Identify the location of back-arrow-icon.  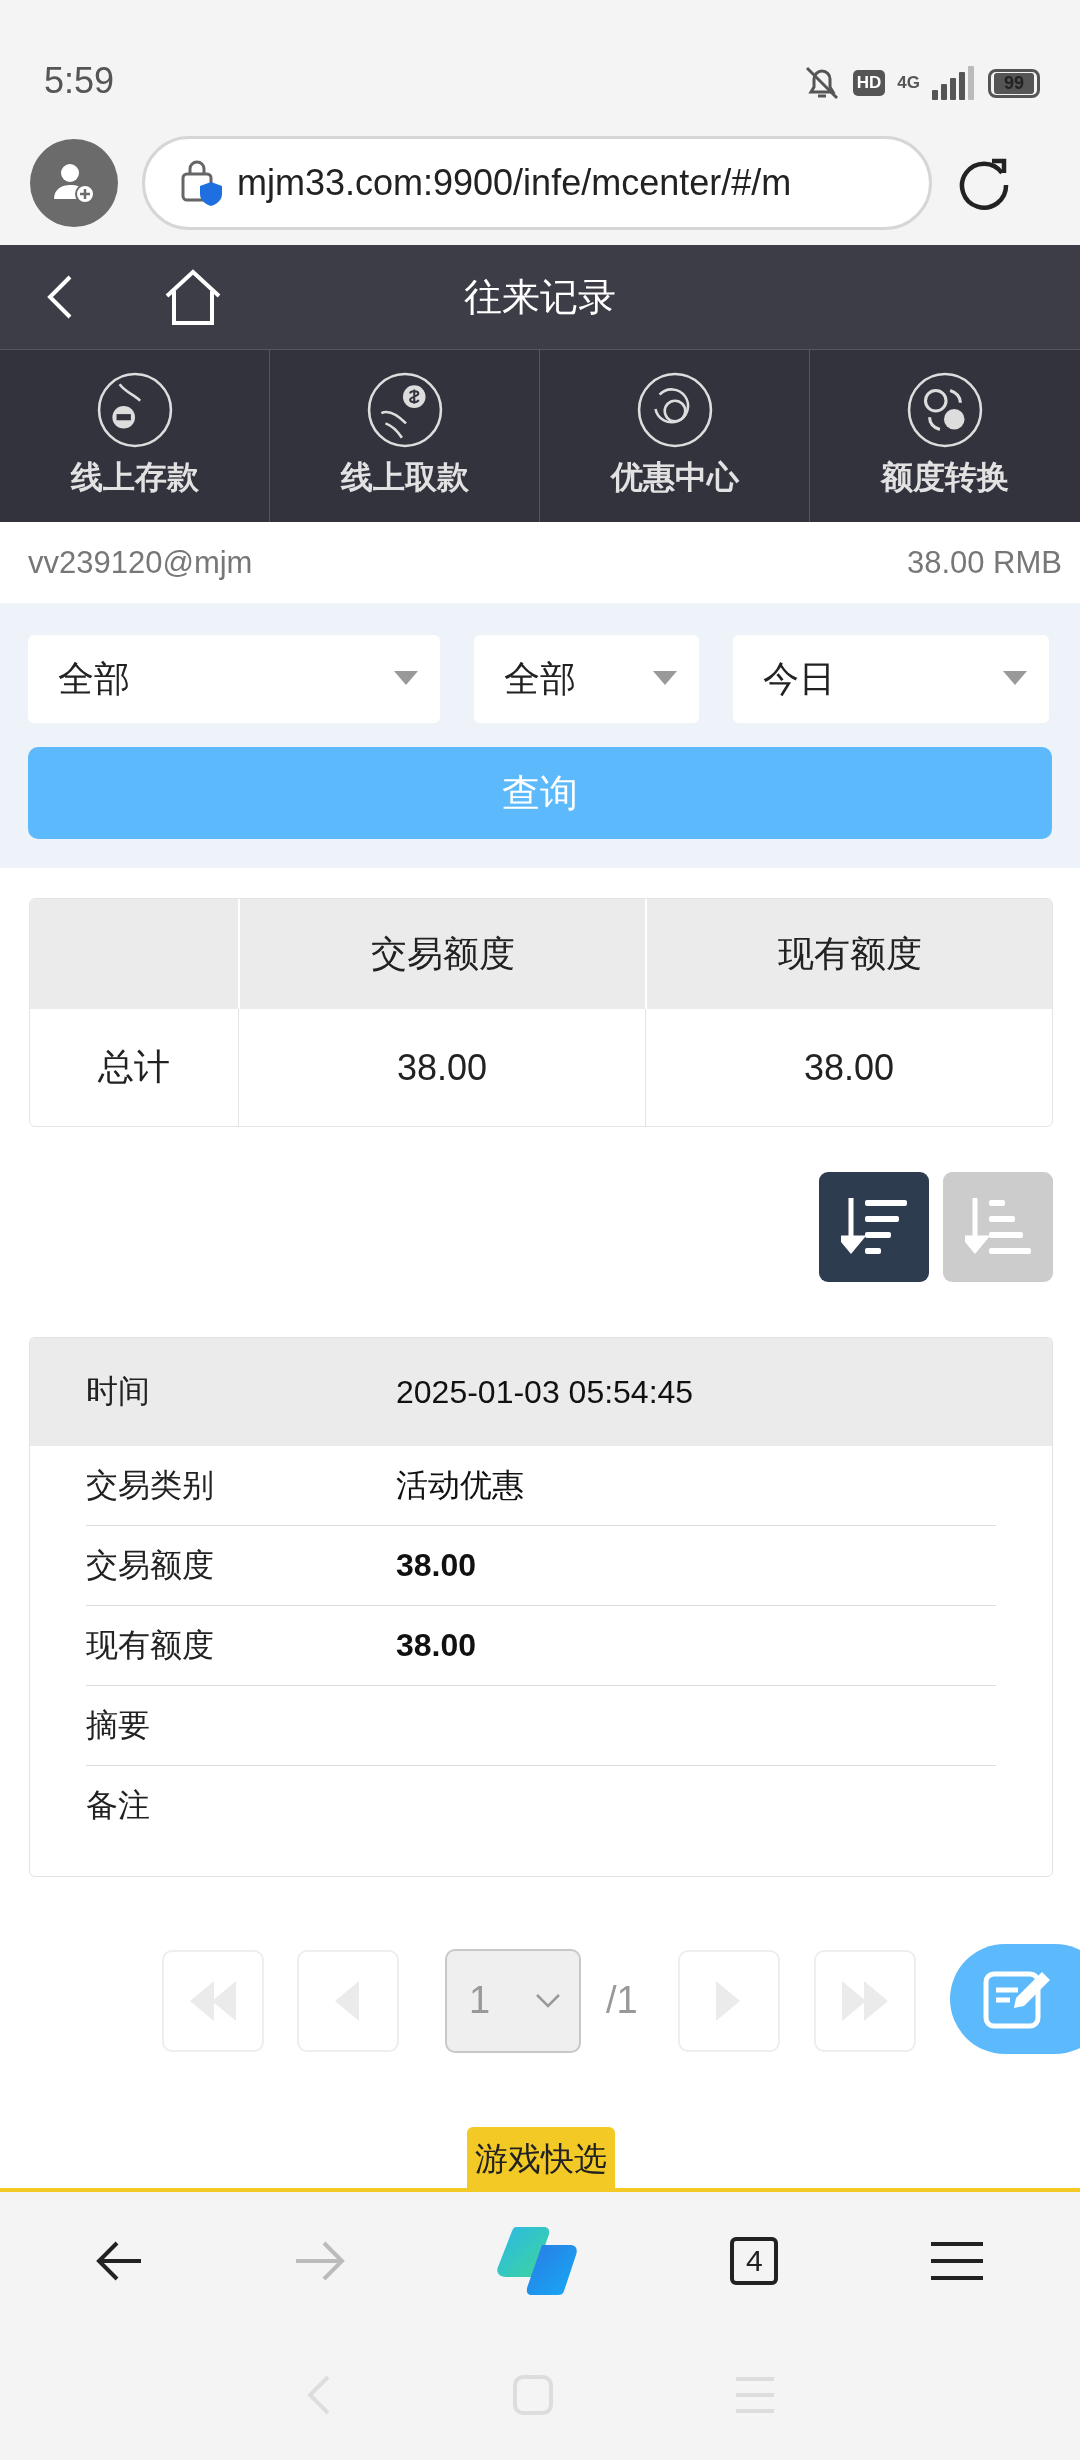
(119, 2261).